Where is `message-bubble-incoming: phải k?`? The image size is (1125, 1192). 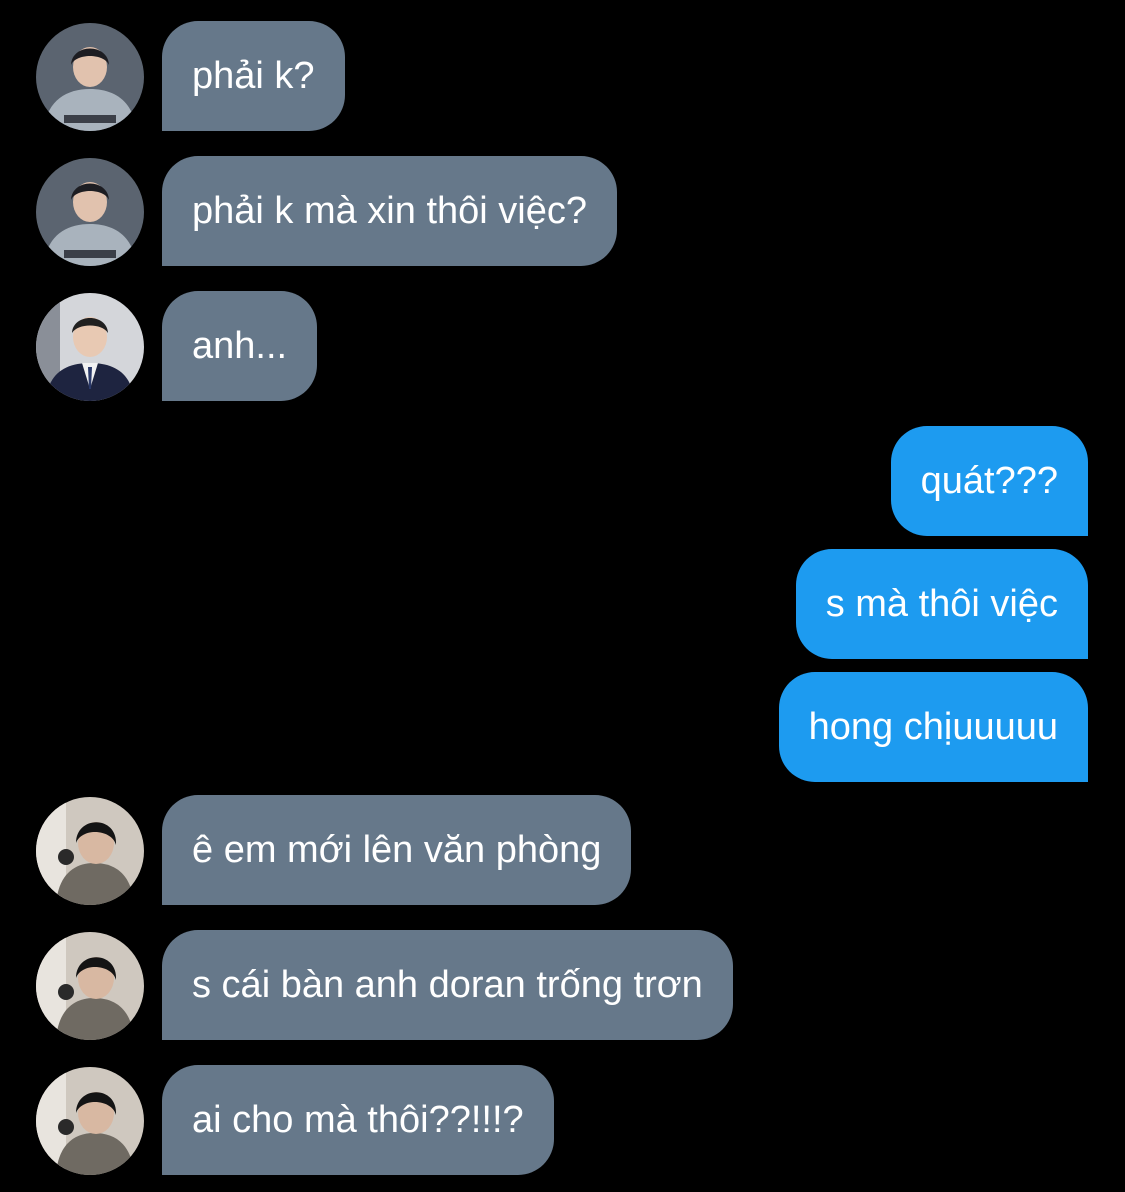 message-bubble-incoming: phải k? is located at coordinates (253, 76).